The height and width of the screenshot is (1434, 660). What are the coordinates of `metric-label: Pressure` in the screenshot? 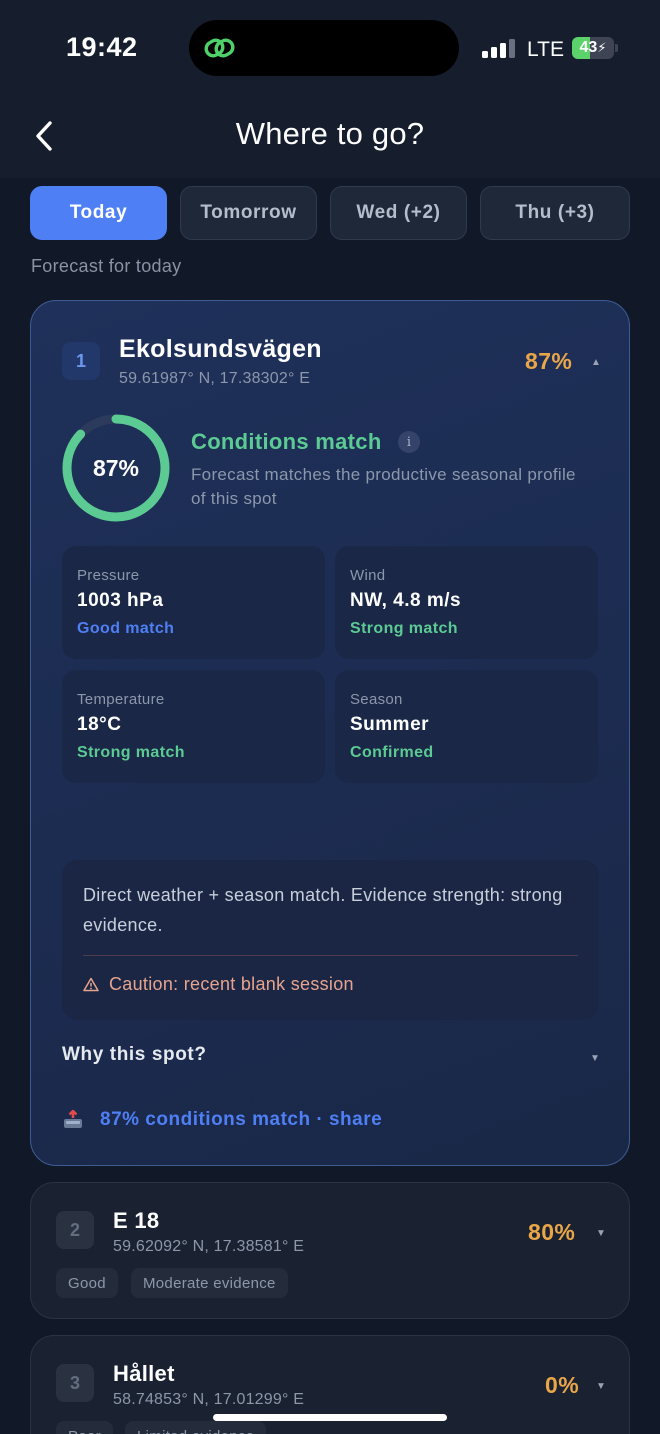 It's located at (108, 575).